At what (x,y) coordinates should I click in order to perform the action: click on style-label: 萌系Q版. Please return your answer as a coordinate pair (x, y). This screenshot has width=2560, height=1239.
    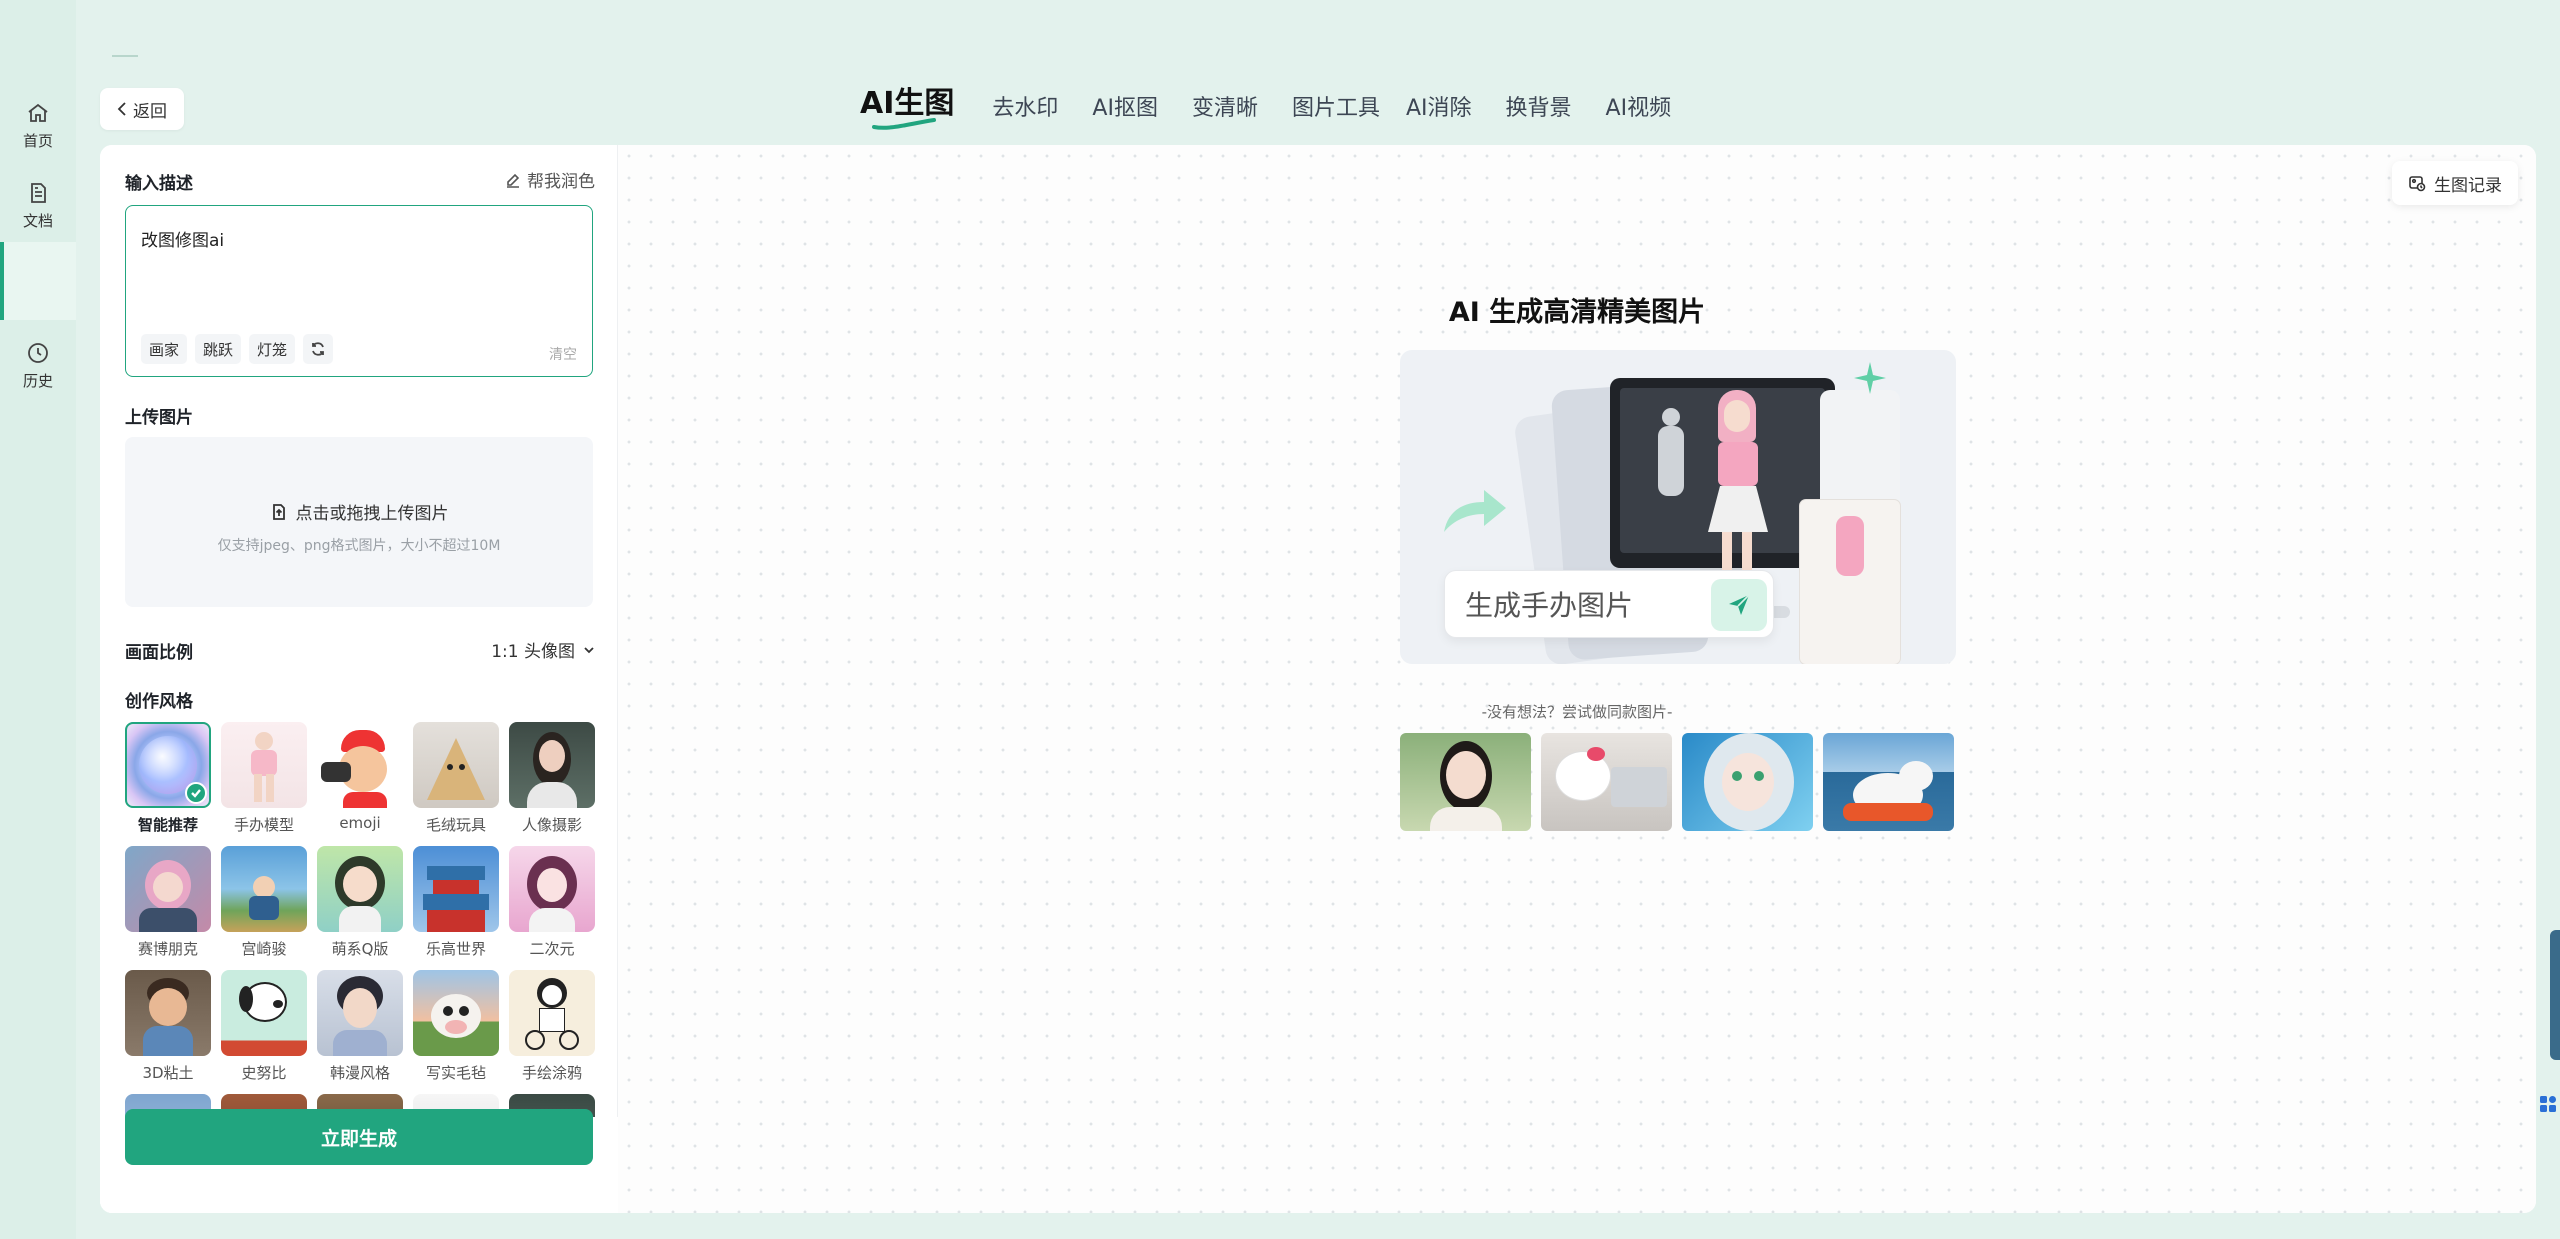
    Looking at the image, I should click on (360, 949).